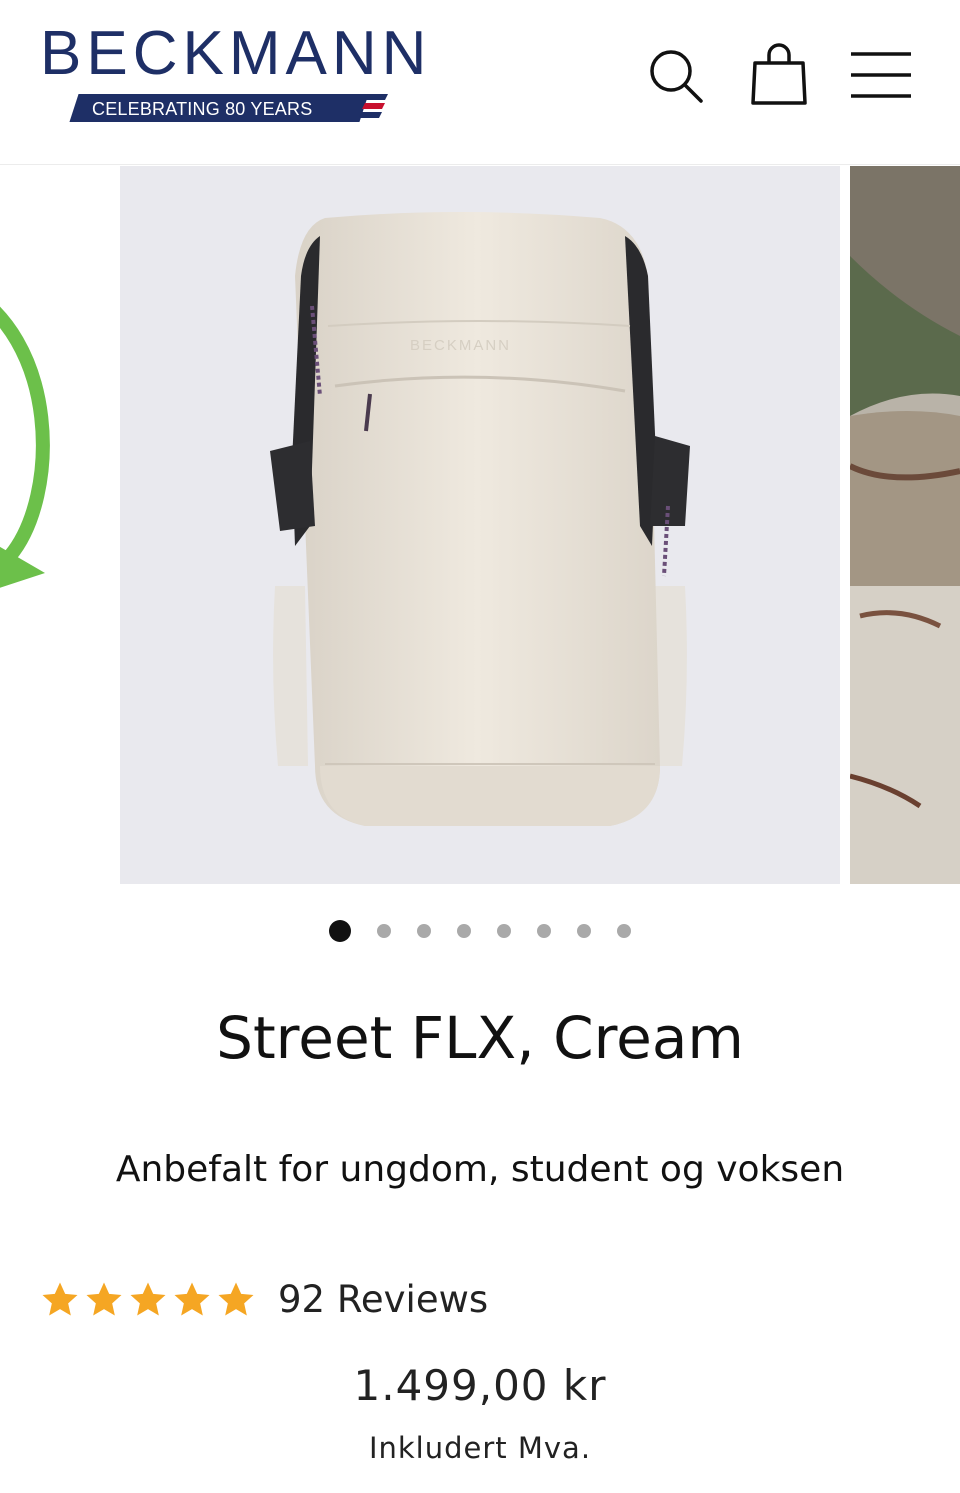  I want to click on menu-button, so click(881, 75).